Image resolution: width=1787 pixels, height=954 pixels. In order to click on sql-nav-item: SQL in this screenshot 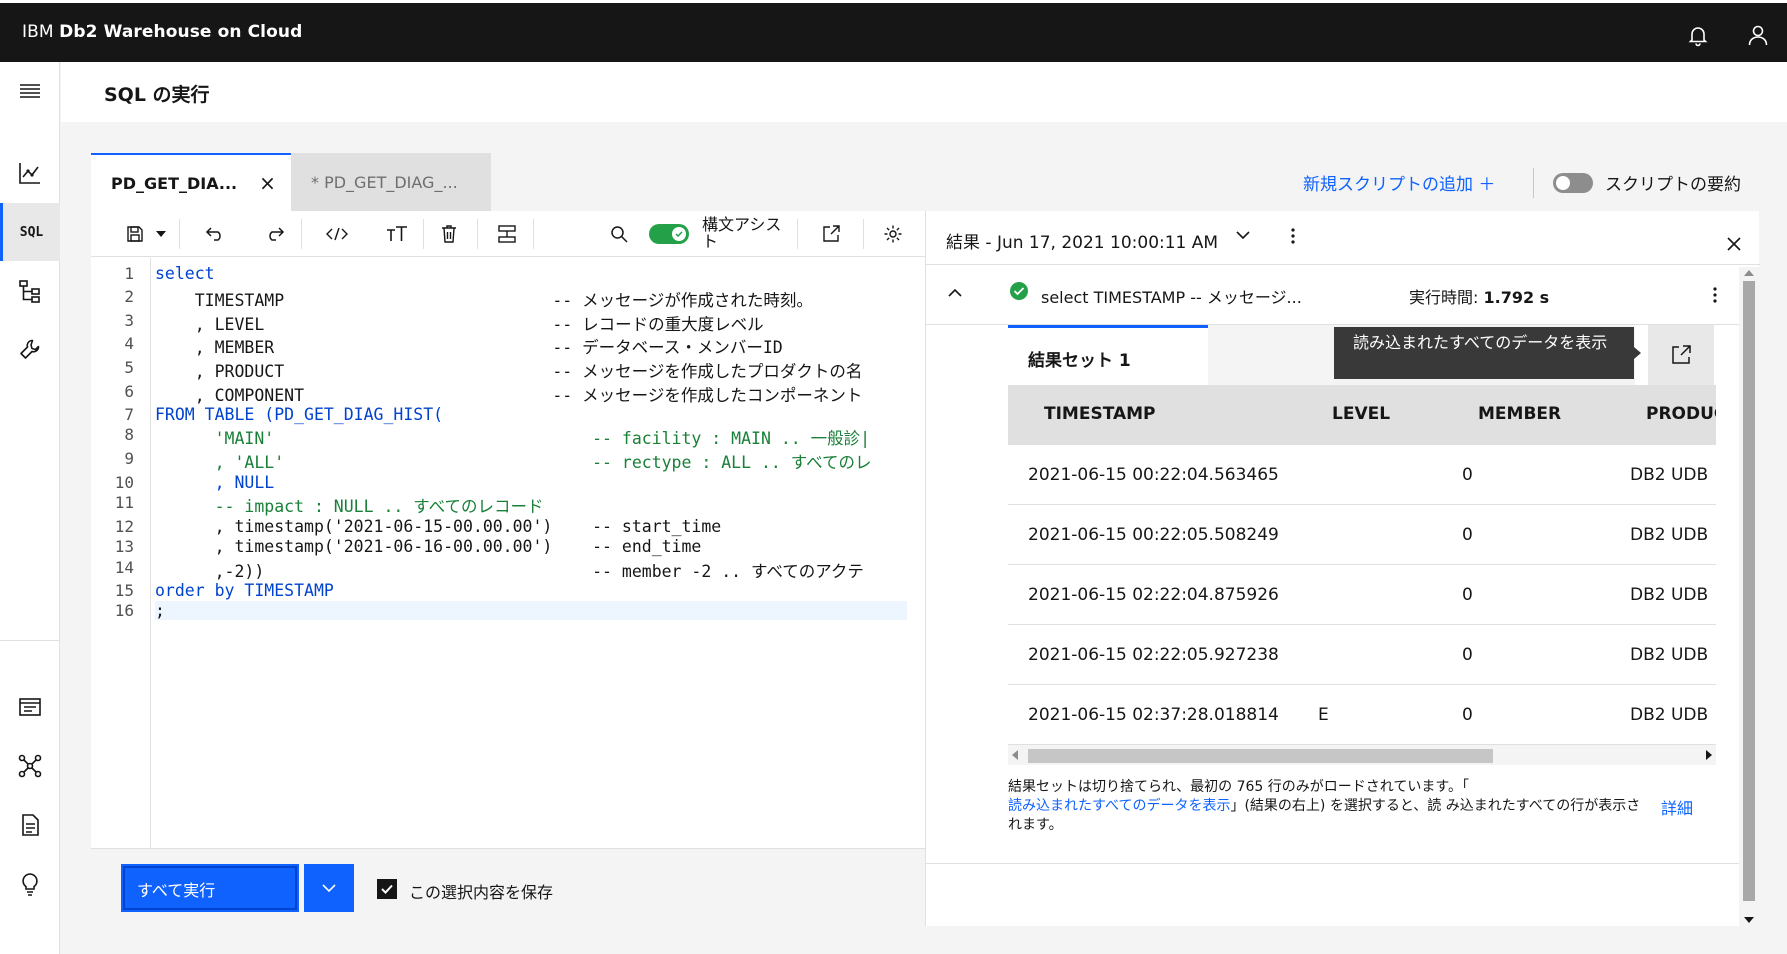, I will do `click(30, 232)`.